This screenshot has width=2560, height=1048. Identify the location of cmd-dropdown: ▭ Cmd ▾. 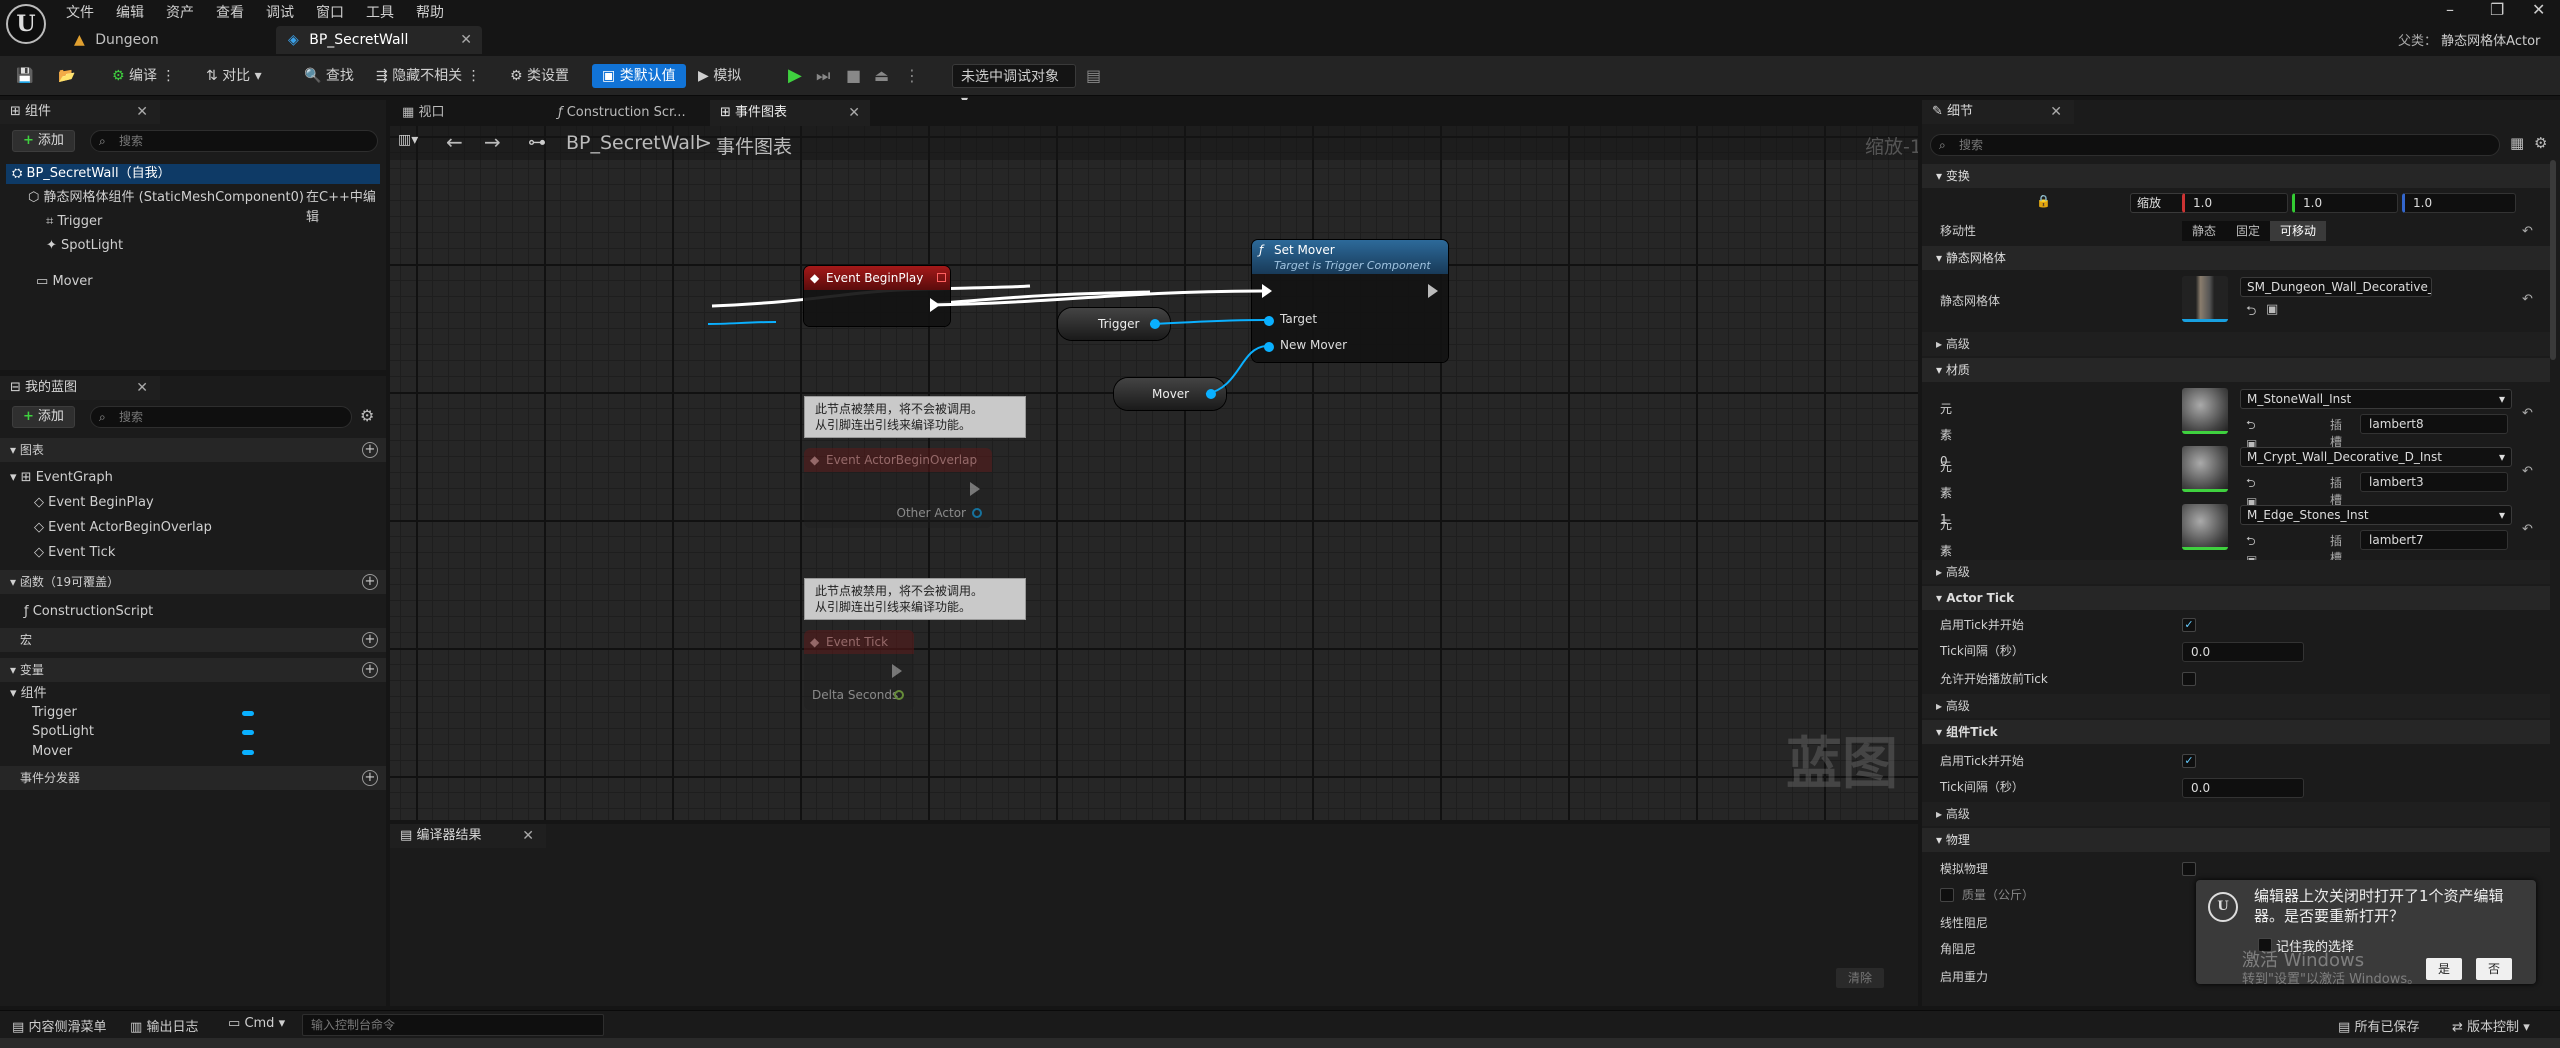
(256, 1023).